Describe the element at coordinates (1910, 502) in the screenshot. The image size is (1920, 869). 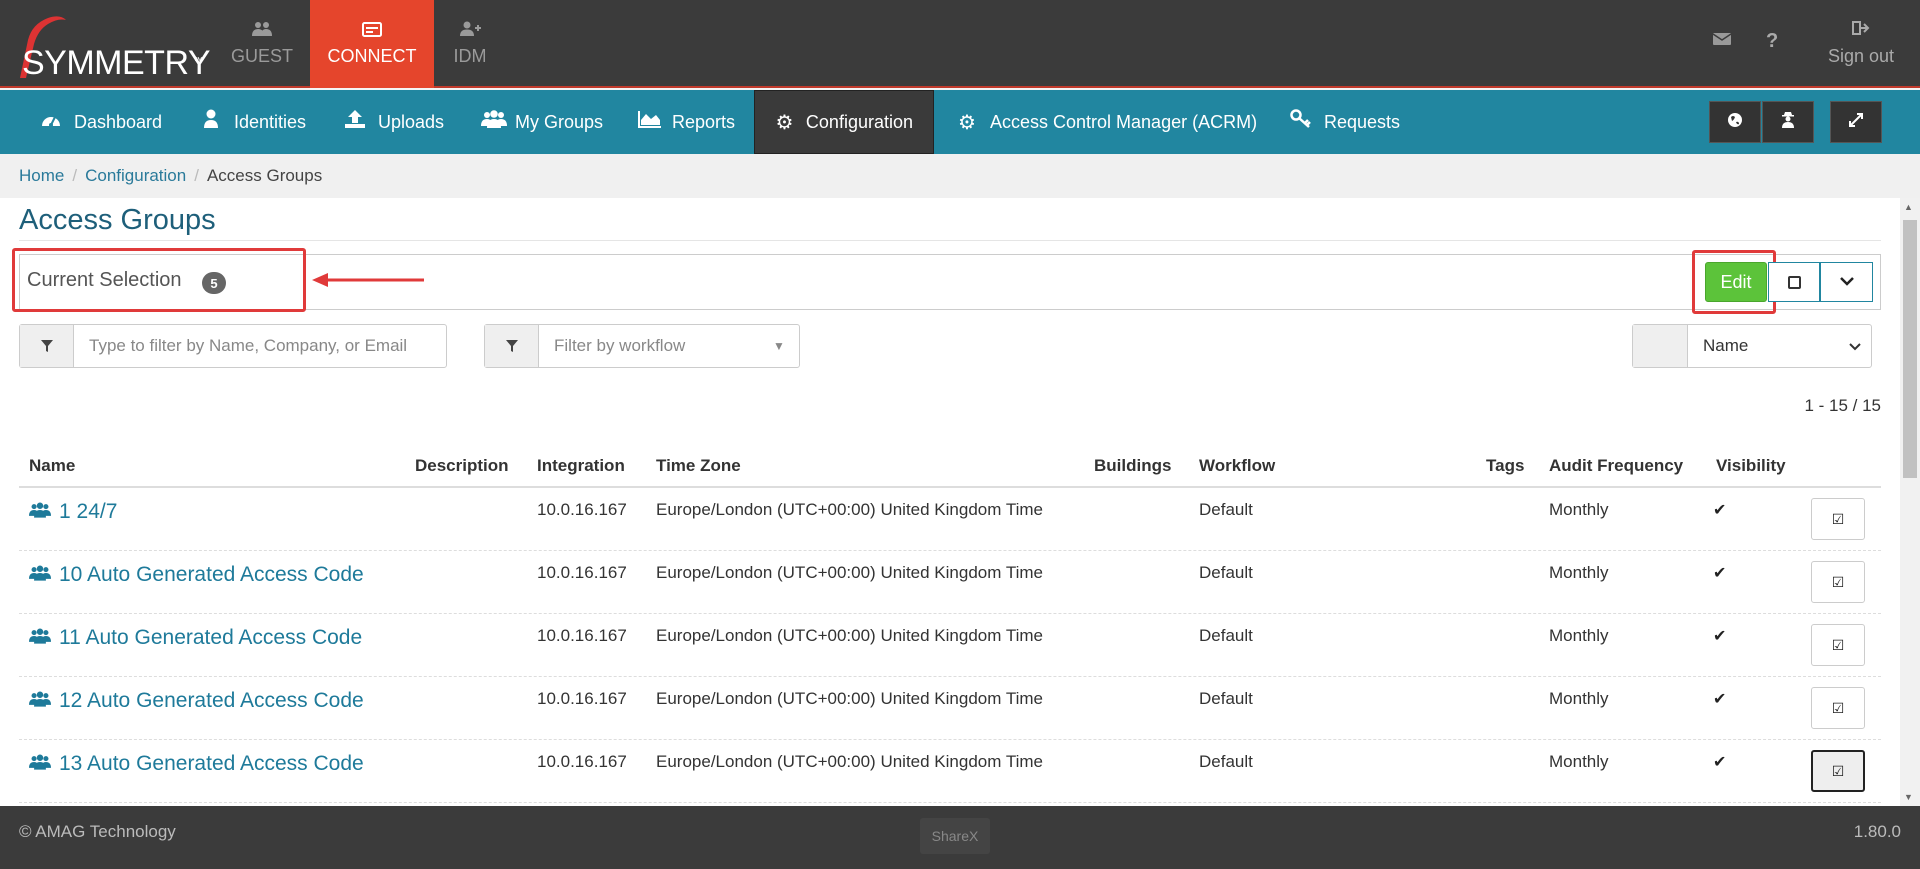
I see `vertical-scrollbar: ▲ ▼` at that location.